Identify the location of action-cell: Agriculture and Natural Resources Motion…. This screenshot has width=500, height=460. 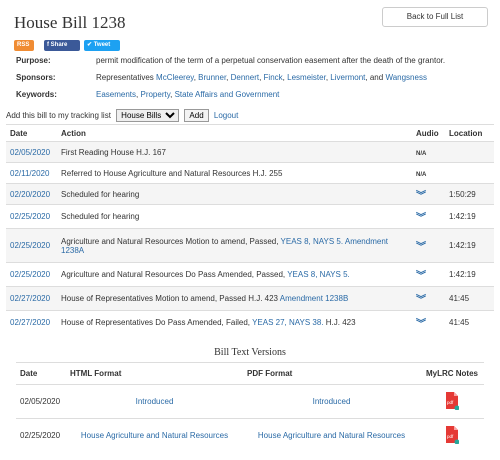
(234, 245).